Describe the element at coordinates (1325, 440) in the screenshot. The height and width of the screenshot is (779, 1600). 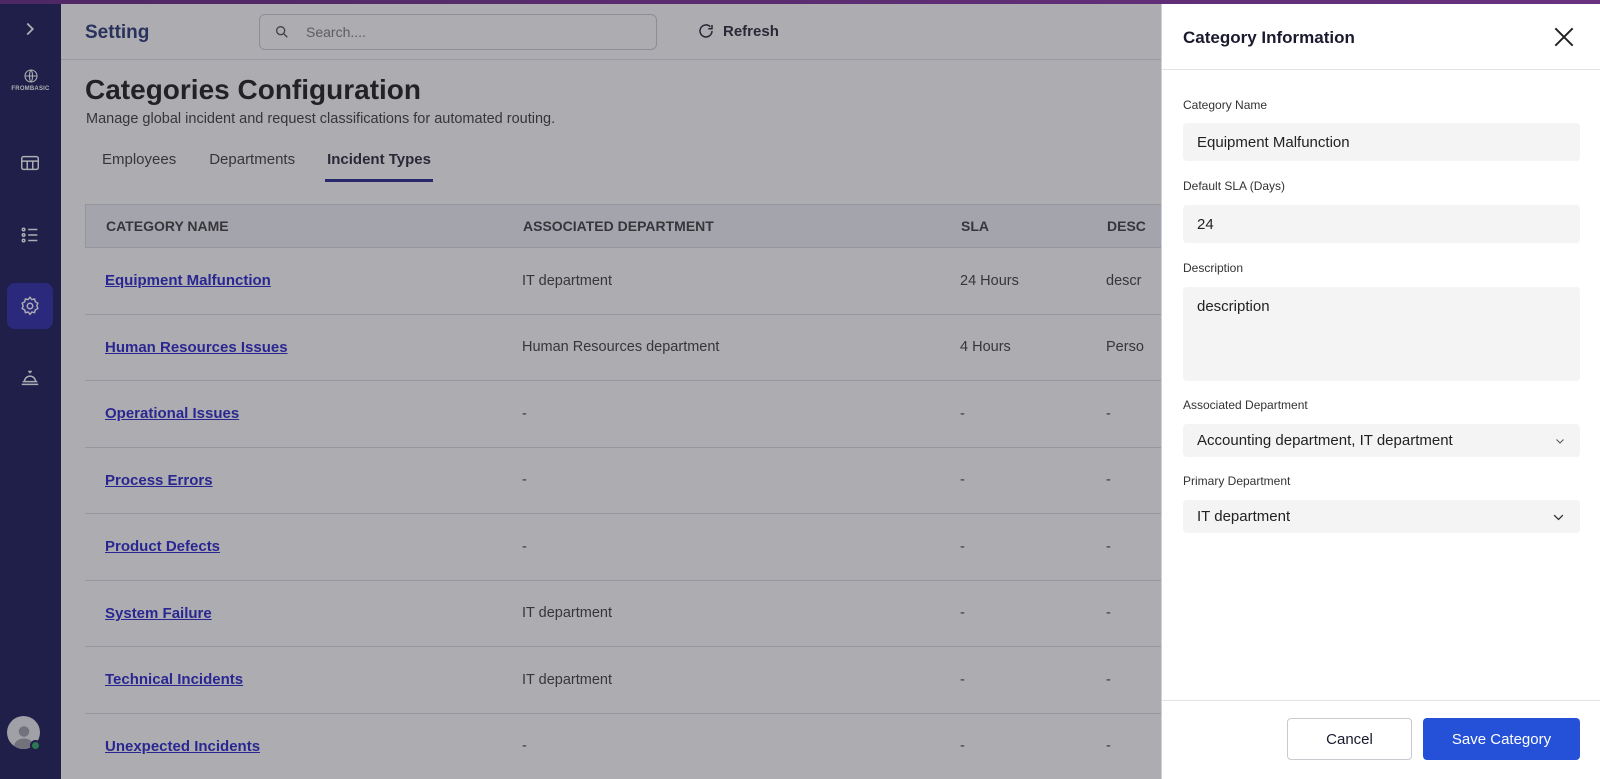
I see `associated-department-value: Accounting department, IT department` at that location.